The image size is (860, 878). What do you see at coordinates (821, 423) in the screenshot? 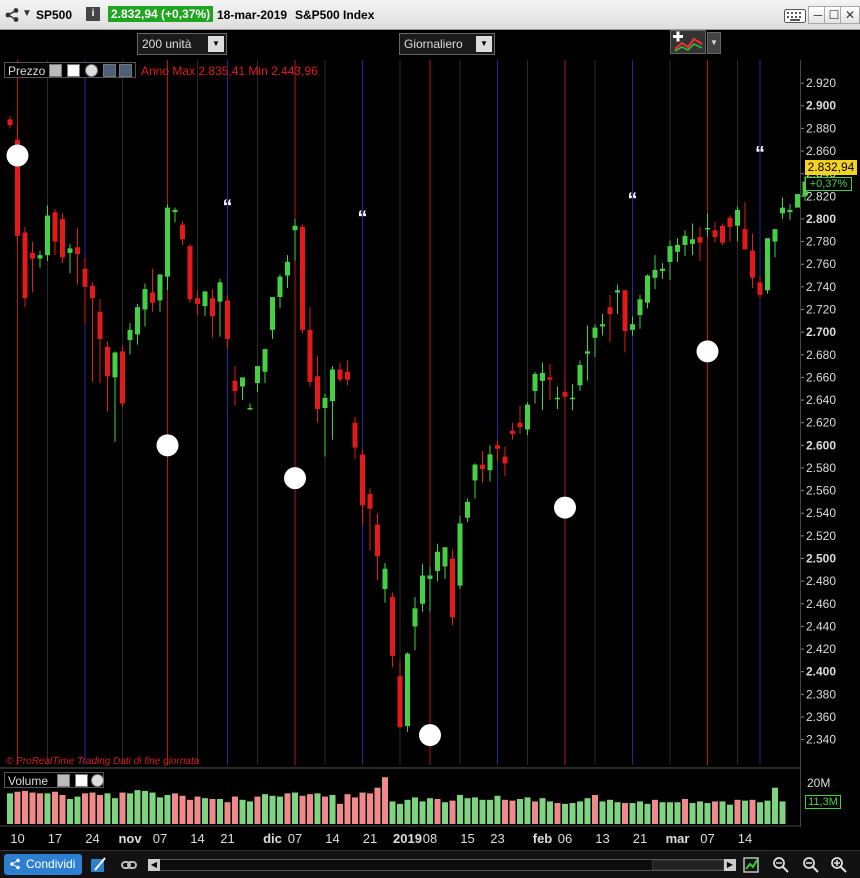
I see `price-tick-label: 2.620` at bounding box center [821, 423].